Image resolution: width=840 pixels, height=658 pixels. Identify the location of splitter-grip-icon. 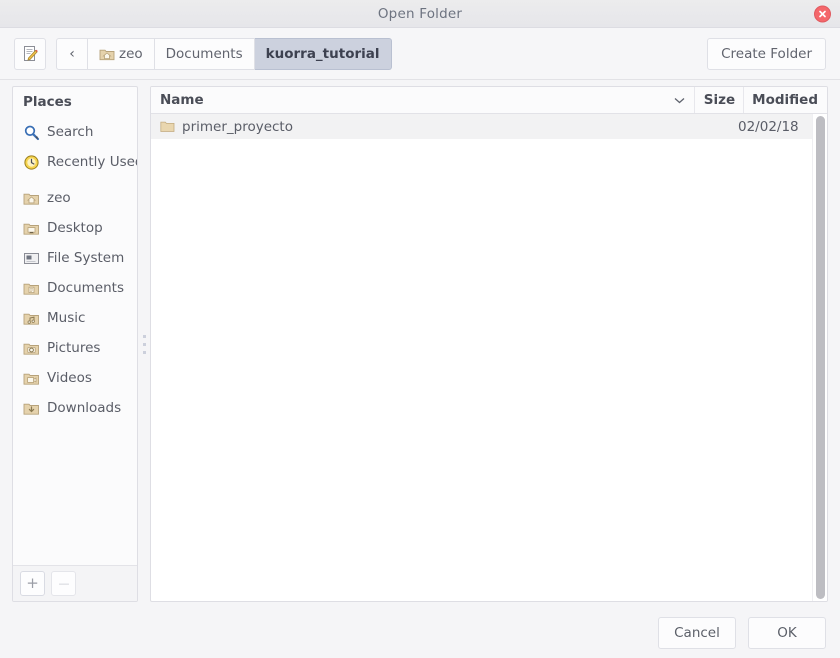
(144, 344).